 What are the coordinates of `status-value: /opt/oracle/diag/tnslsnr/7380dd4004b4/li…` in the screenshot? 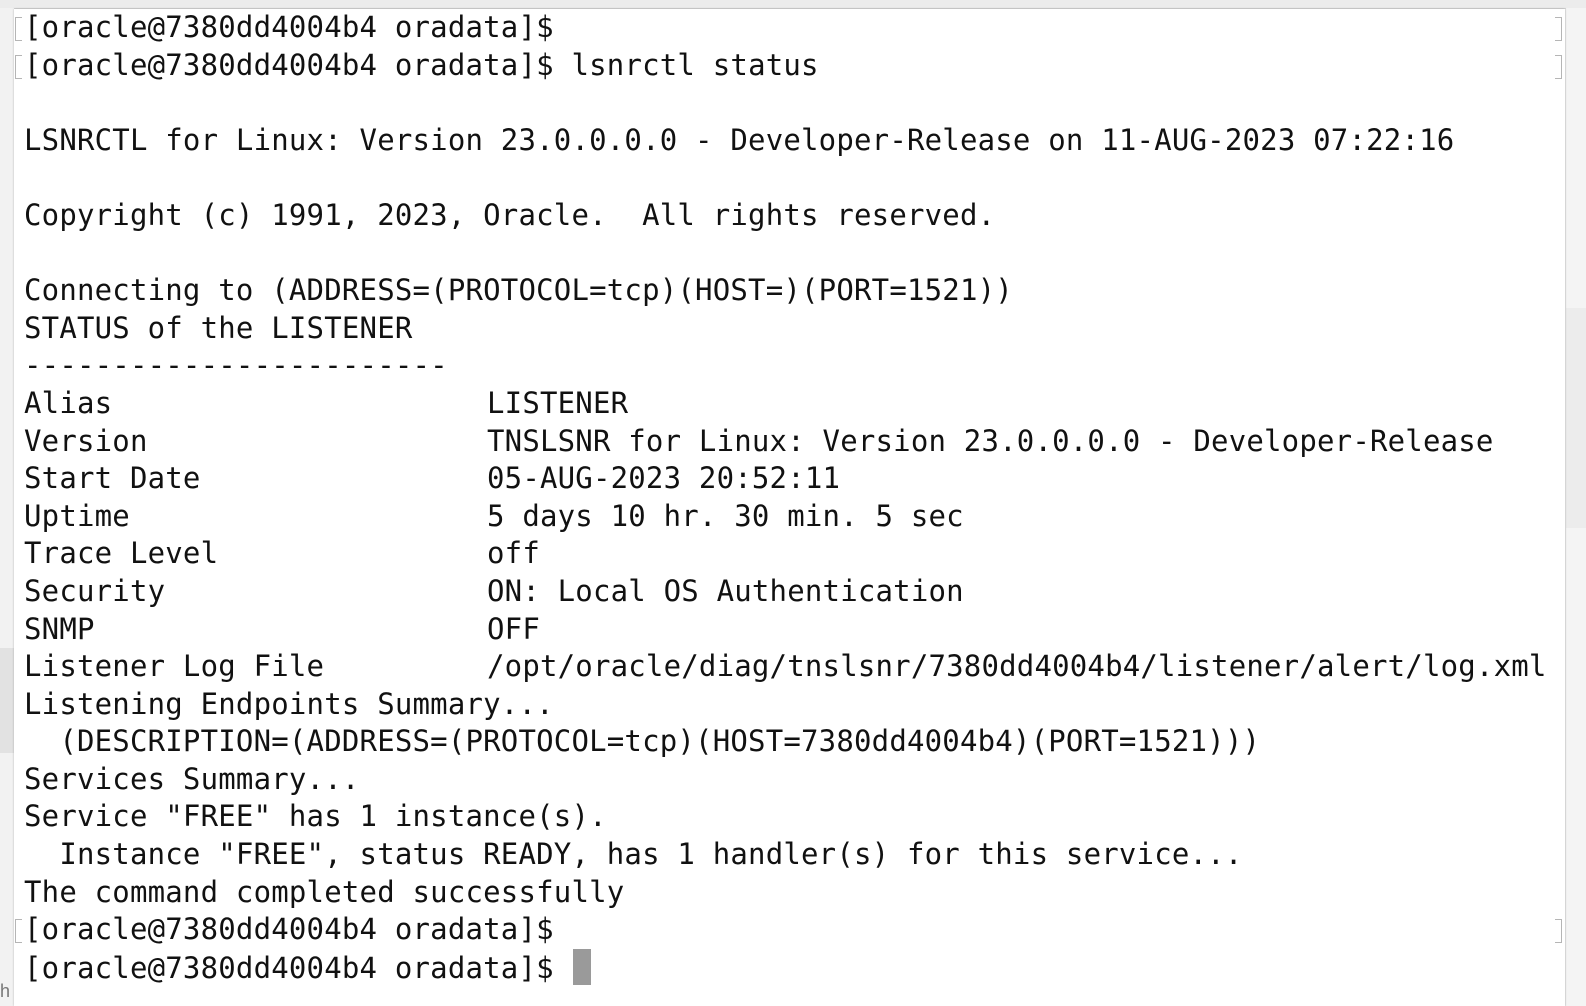 It's located at (1017, 666).